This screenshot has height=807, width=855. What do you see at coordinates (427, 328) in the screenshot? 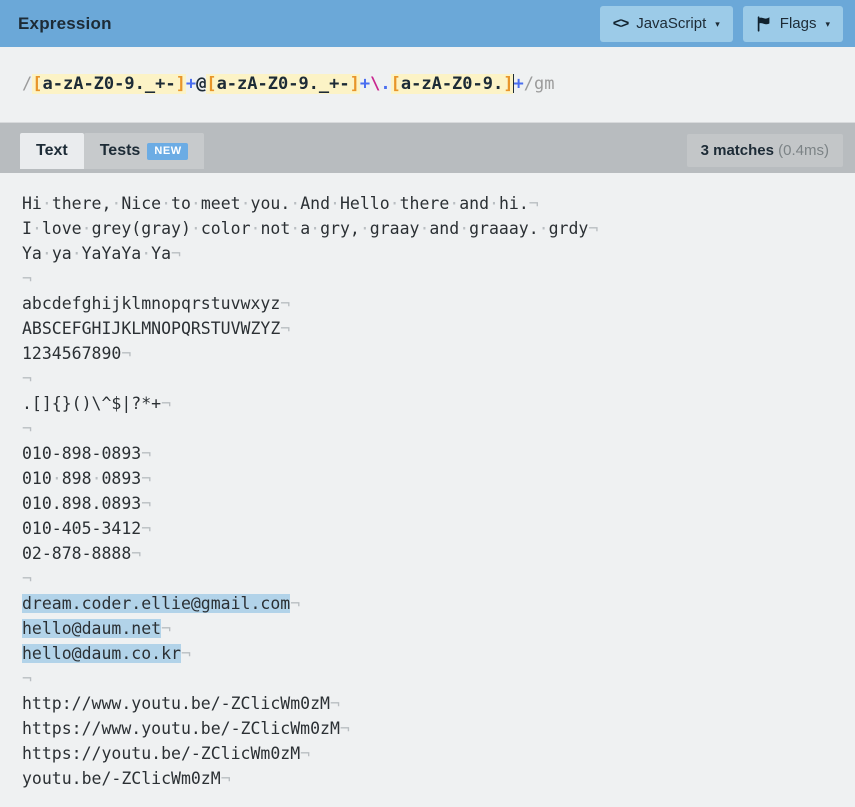
I see `text-line: ABSCEFGHIJKLMNOPQRSTUVWZYZ¬` at bounding box center [427, 328].